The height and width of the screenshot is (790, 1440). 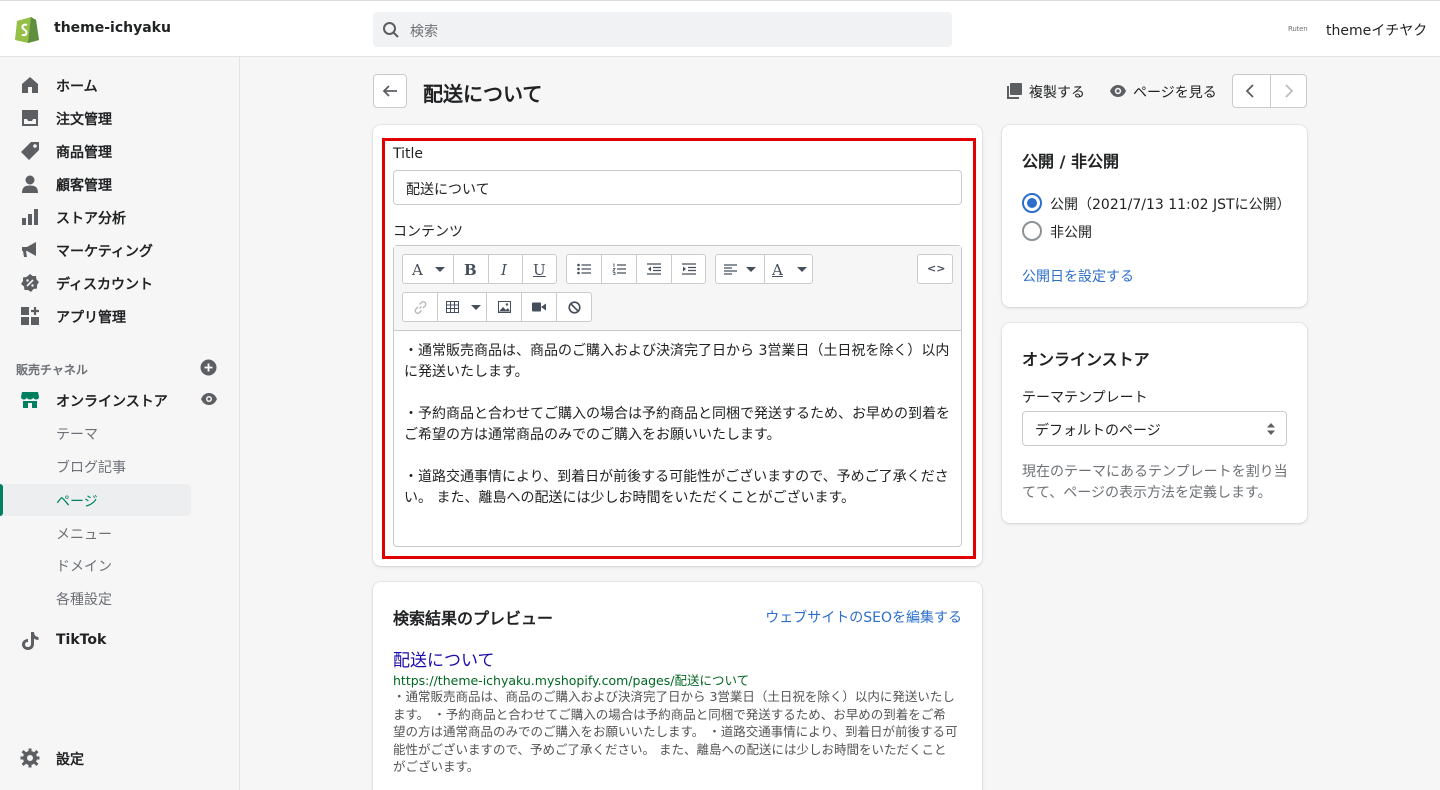 What do you see at coordinates (1155, 482) in the screenshot?
I see `template-help-text: 現在のテーマにあるテンプレートを割り当てて、ページの表示方法を定義します。` at bounding box center [1155, 482].